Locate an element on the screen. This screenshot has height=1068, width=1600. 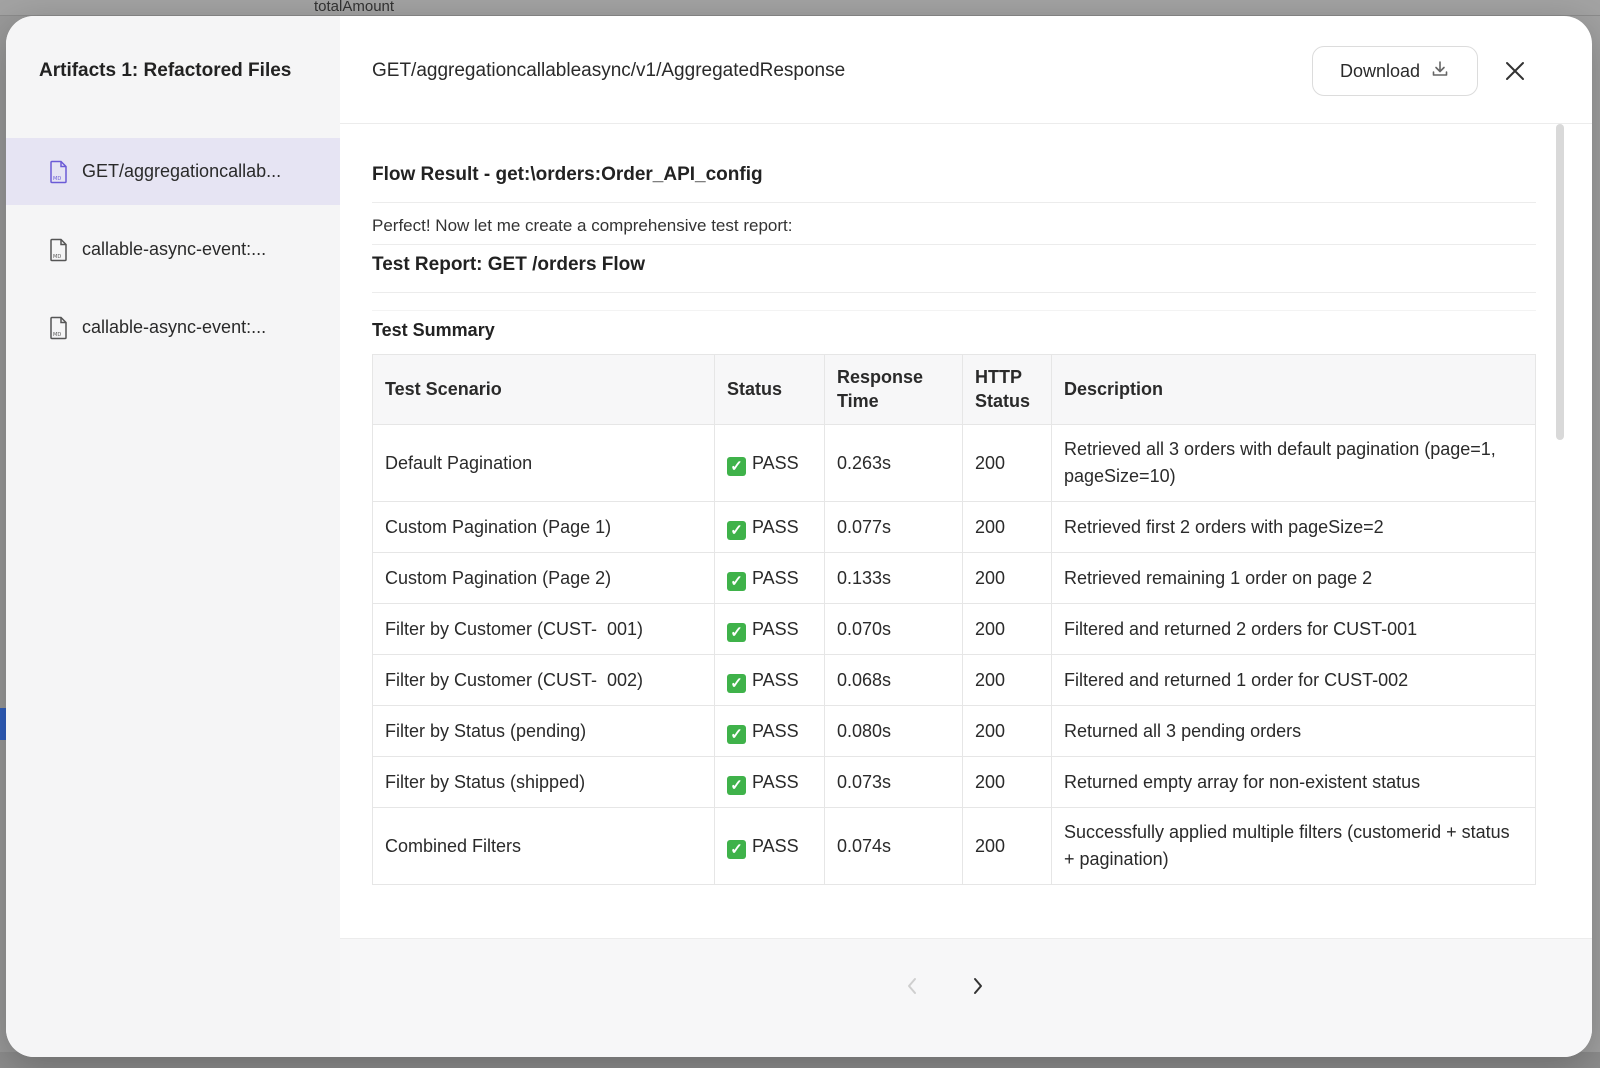
response-time-cell: 0.263s is located at coordinates (893, 463).